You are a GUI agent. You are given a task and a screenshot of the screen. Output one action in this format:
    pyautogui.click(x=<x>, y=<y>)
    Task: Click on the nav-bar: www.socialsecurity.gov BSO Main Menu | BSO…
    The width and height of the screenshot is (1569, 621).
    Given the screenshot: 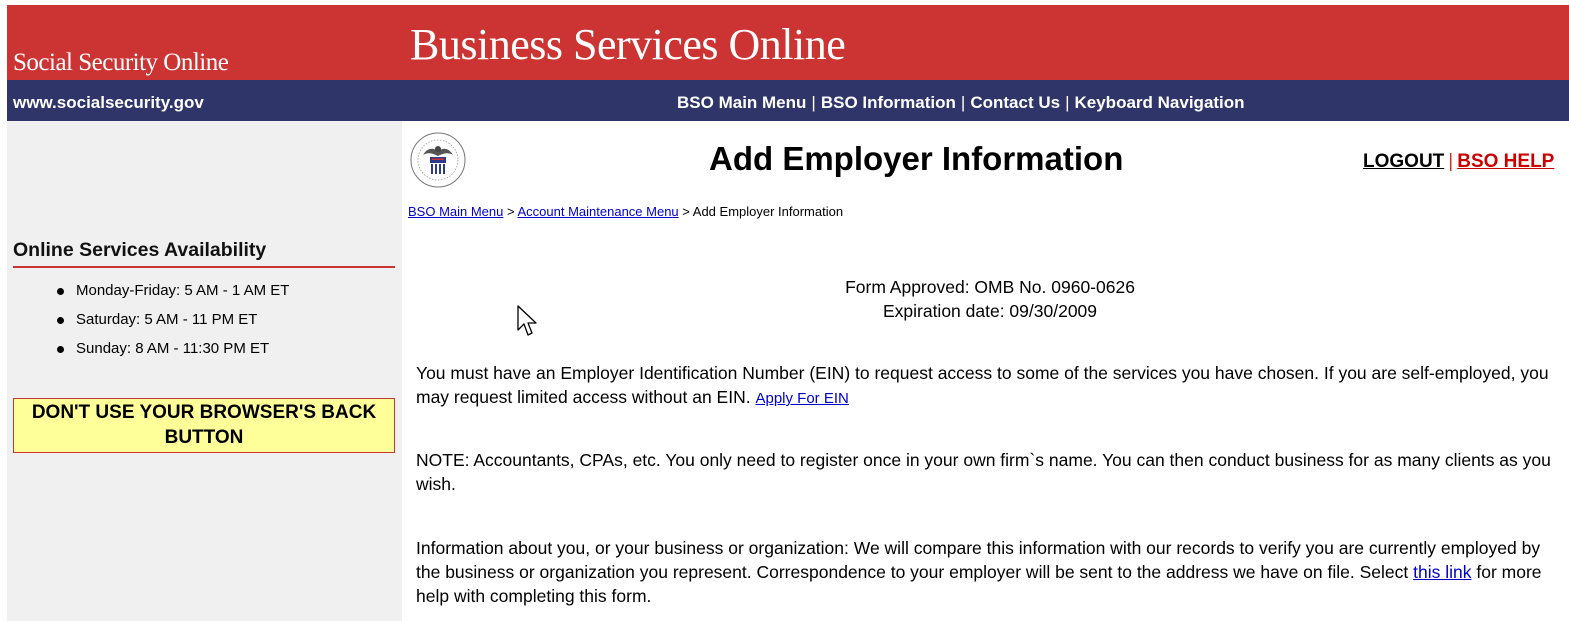 What is the action you would take?
    pyautogui.click(x=788, y=100)
    